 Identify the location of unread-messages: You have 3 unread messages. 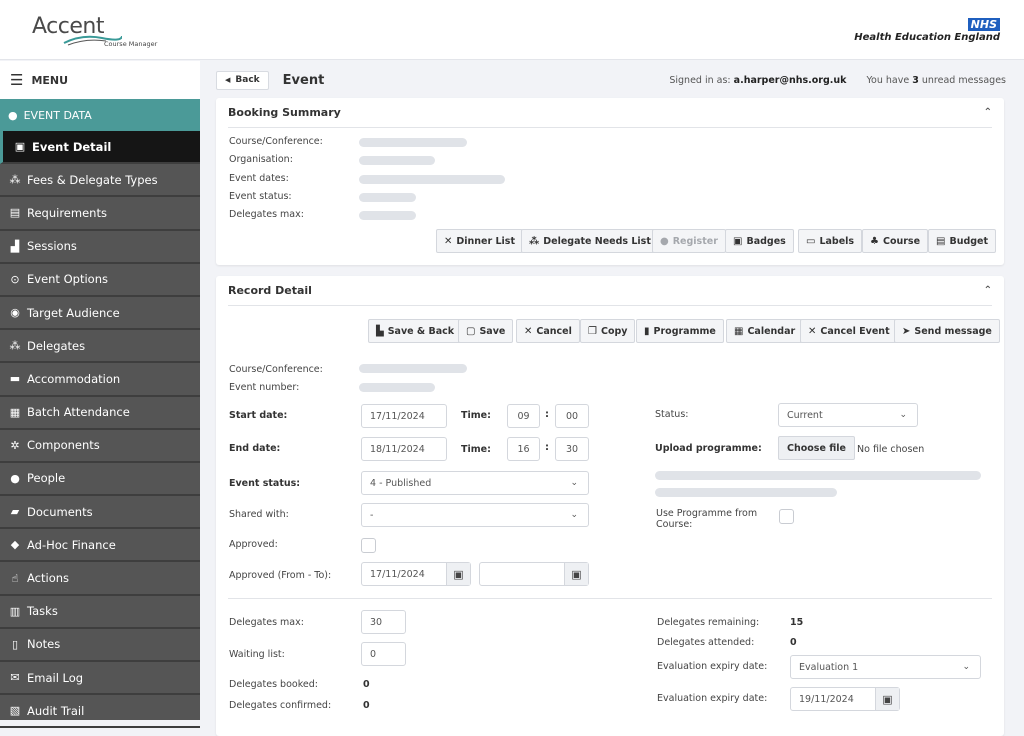
(936, 80).